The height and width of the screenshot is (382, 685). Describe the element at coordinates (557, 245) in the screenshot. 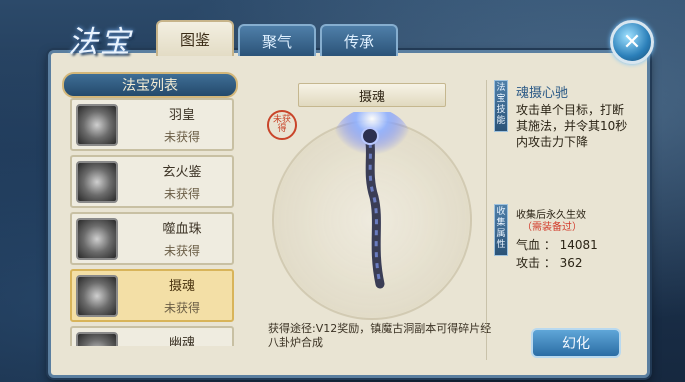

I see `stat-hp: 气血 ： 14081` at that location.